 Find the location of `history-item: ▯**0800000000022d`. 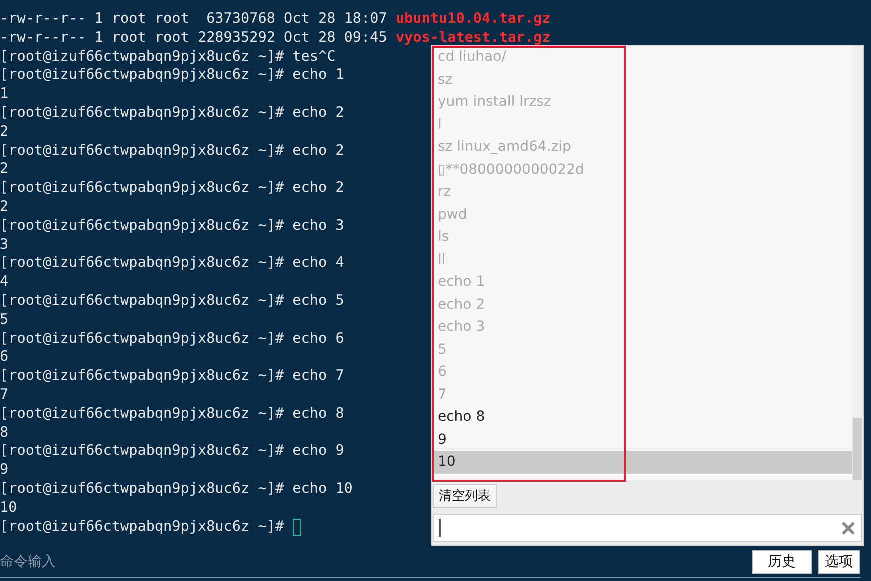

history-item: ▯**0800000000022d is located at coordinates (642, 169).